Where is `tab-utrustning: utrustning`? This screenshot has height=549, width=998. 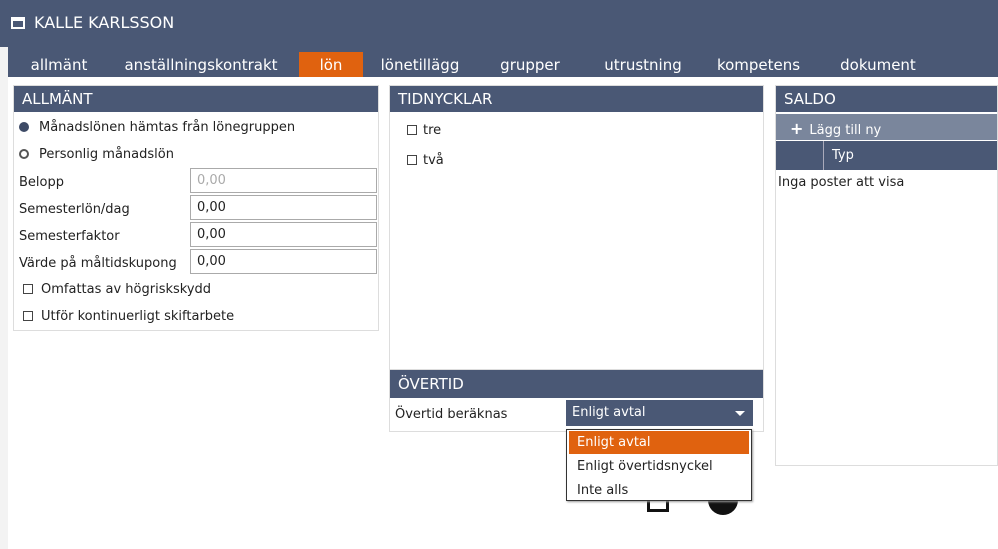
tab-utrustning: utrustning is located at coordinates (643, 64).